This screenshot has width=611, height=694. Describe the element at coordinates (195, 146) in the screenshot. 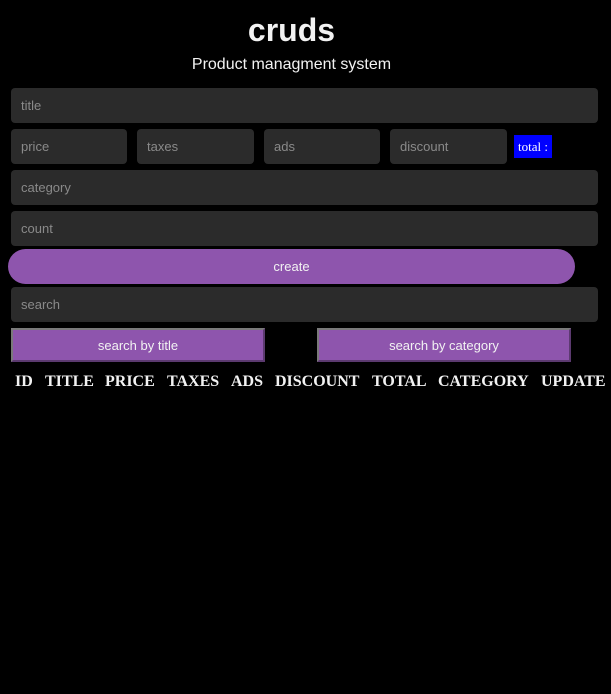

I see `taxes-input` at that location.